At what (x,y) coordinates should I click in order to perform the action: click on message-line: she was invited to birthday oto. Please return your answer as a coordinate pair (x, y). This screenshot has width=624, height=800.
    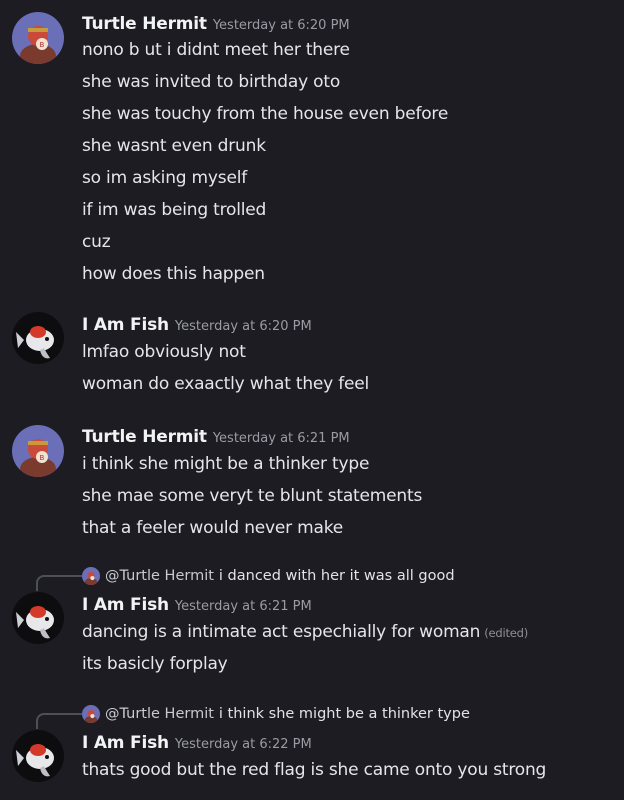
    Looking at the image, I should click on (211, 82).